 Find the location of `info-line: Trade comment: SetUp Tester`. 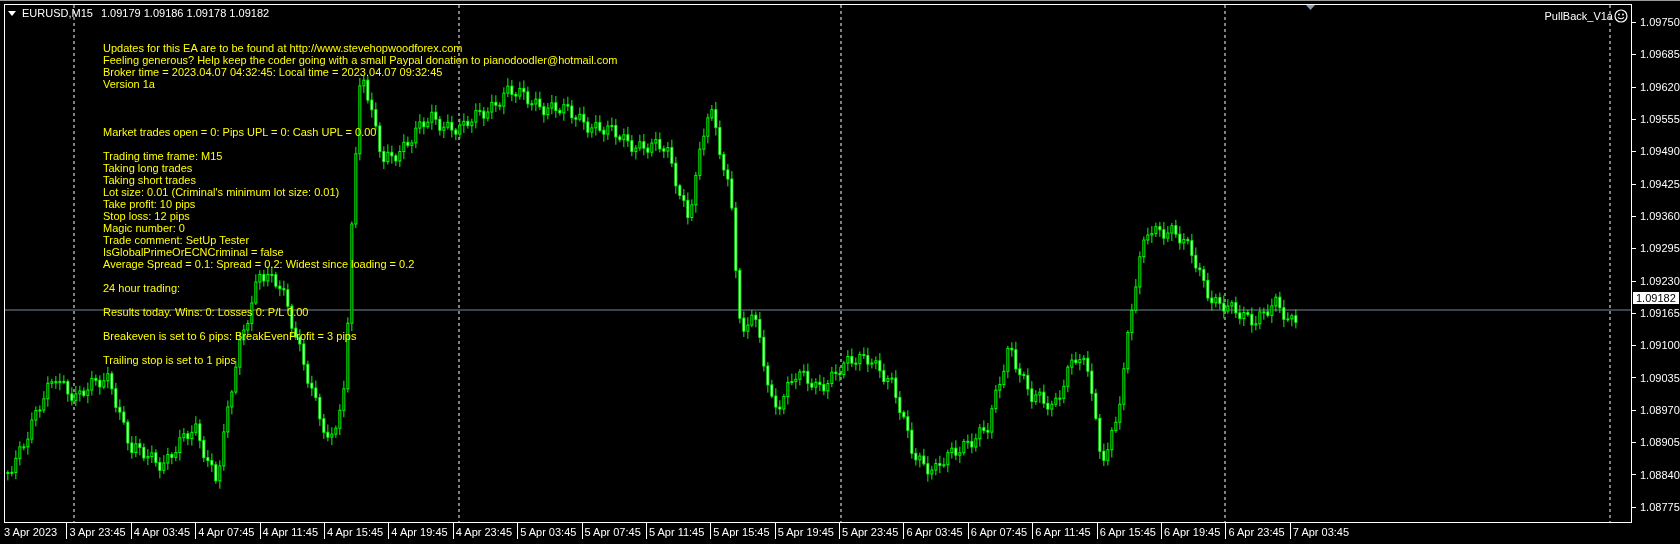

info-line: Trade comment: SetUp Tester is located at coordinates (177, 240).